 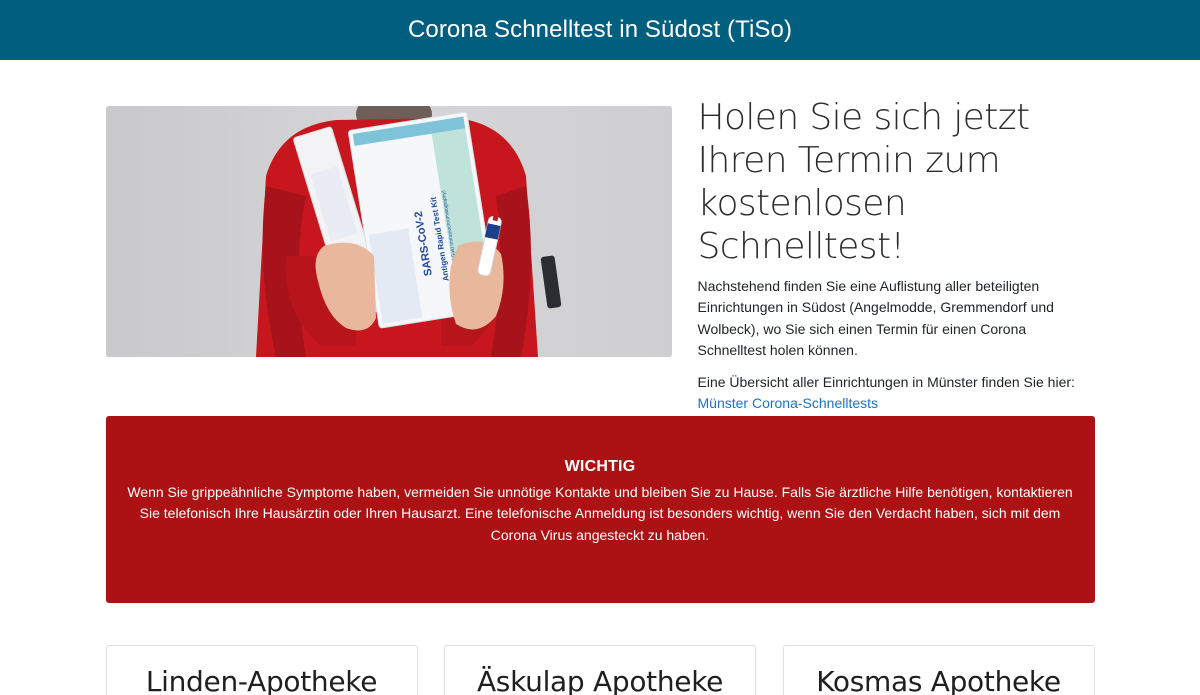 I want to click on site-header: Corona Schnelltest in Südost (TiSo), so click(x=600, y=30).